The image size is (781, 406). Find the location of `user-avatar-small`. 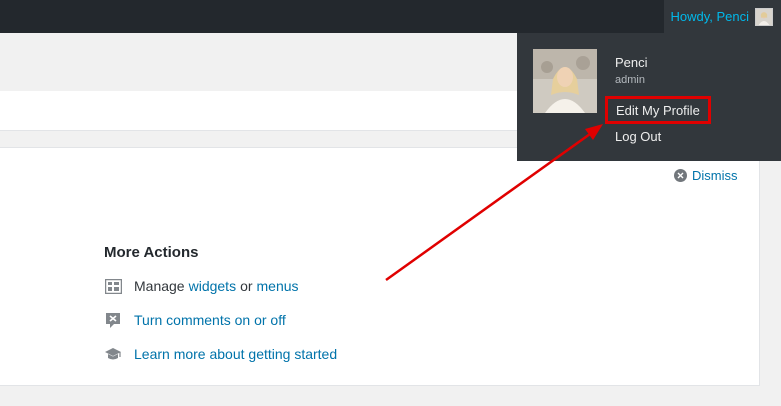

user-avatar-small is located at coordinates (764, 16).